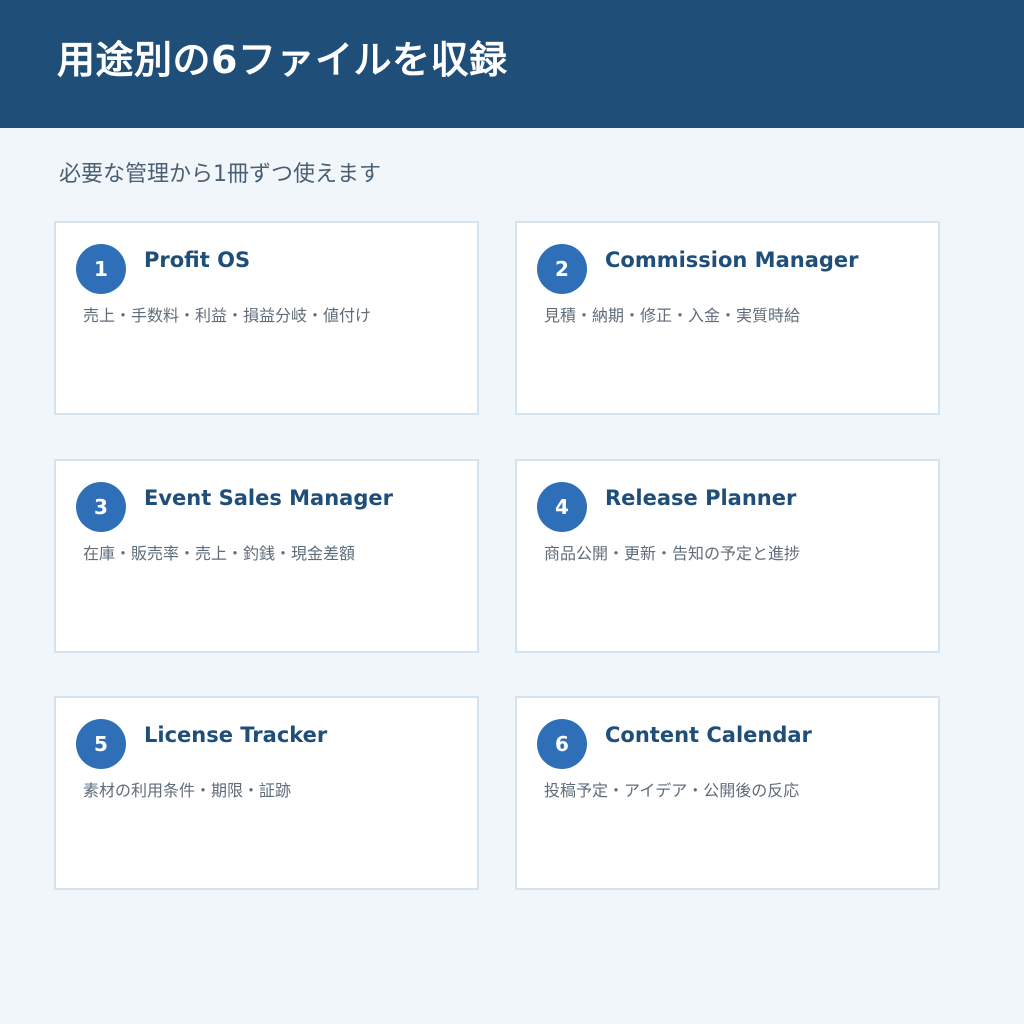 The width and height of the screenshot is (1024, 1024). I want to click on card-description: 売上・手数料・利益・損益分岐・値付け, so click(227, 315).